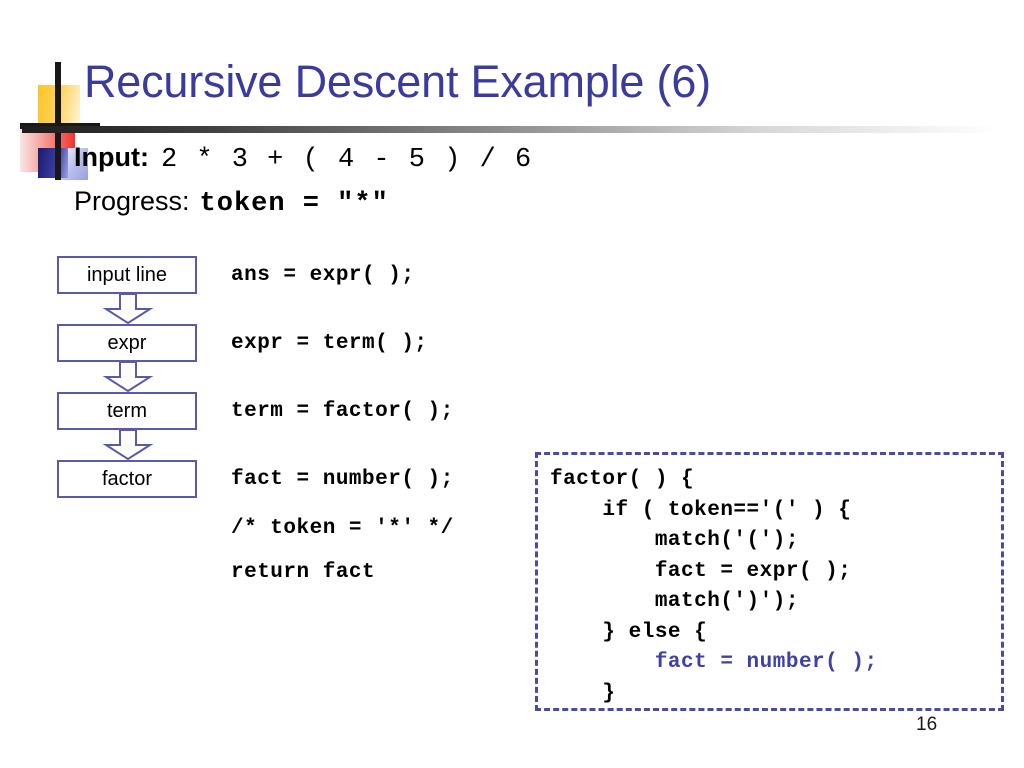  Describe the element at coordinates (346, 160) in the screenshot. I see `input-expression: 2 * 3 + ( 4 - 5 ) / 6` at that location.